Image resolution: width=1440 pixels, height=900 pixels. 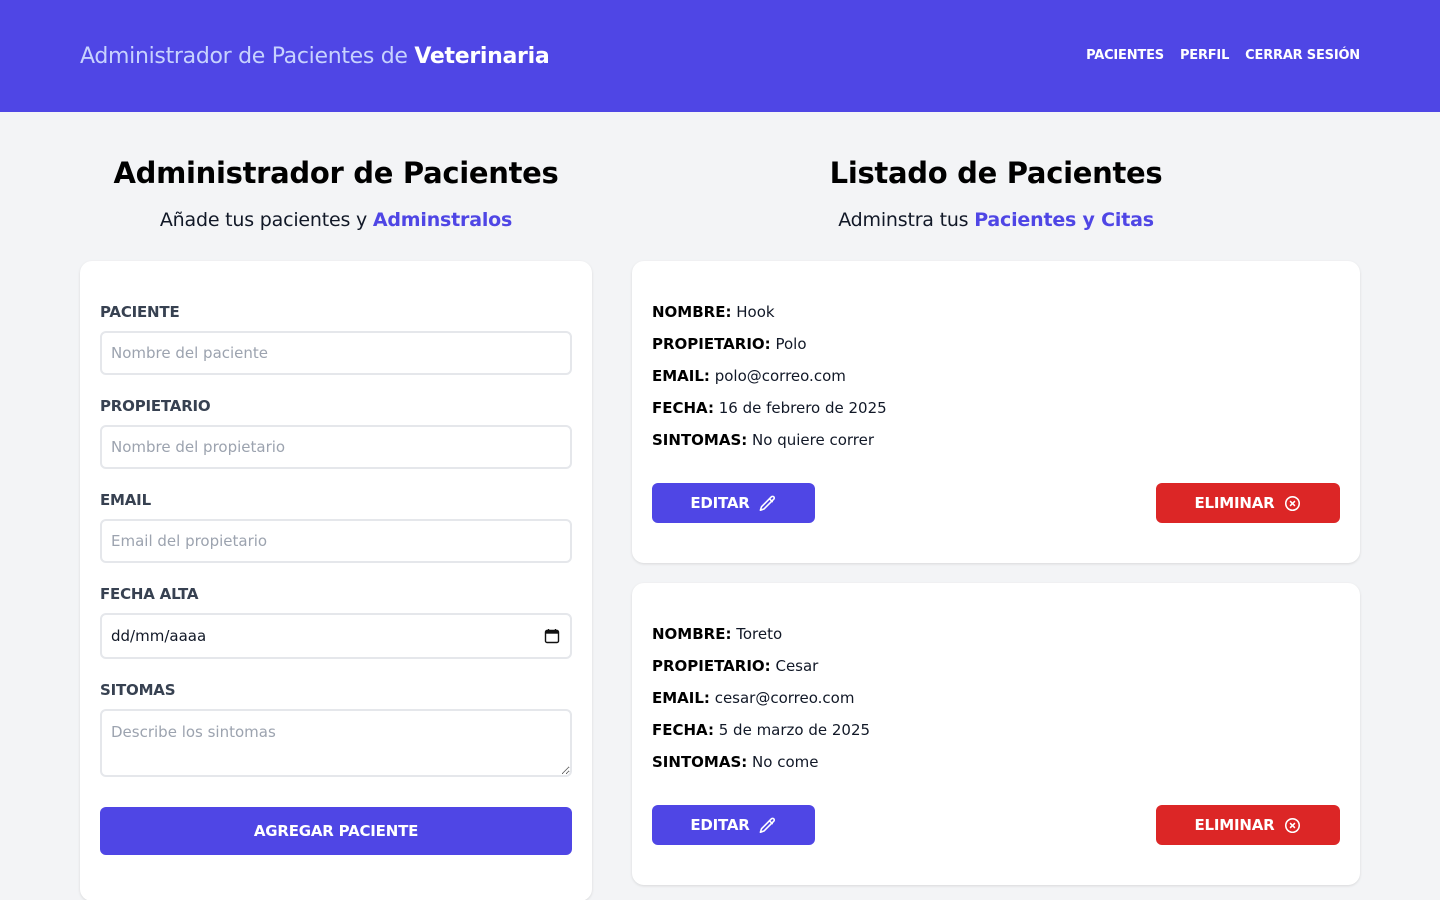 I want to click on patient-email: EMAIL: cesar@correo.com, so click(x=996, y=698).